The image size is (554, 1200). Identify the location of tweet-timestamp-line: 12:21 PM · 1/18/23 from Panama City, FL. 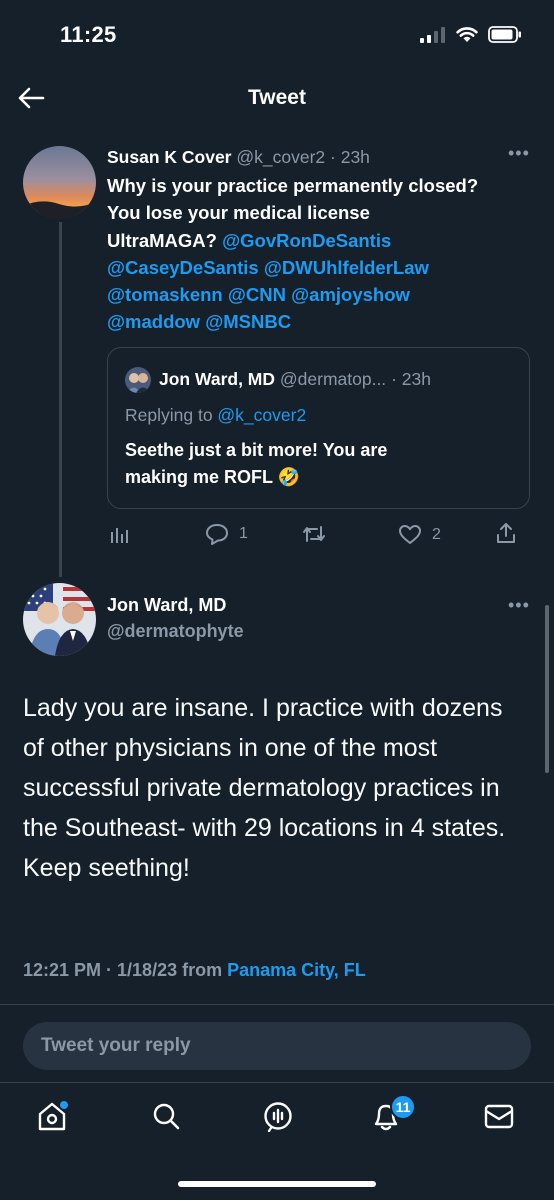
(194, 970).